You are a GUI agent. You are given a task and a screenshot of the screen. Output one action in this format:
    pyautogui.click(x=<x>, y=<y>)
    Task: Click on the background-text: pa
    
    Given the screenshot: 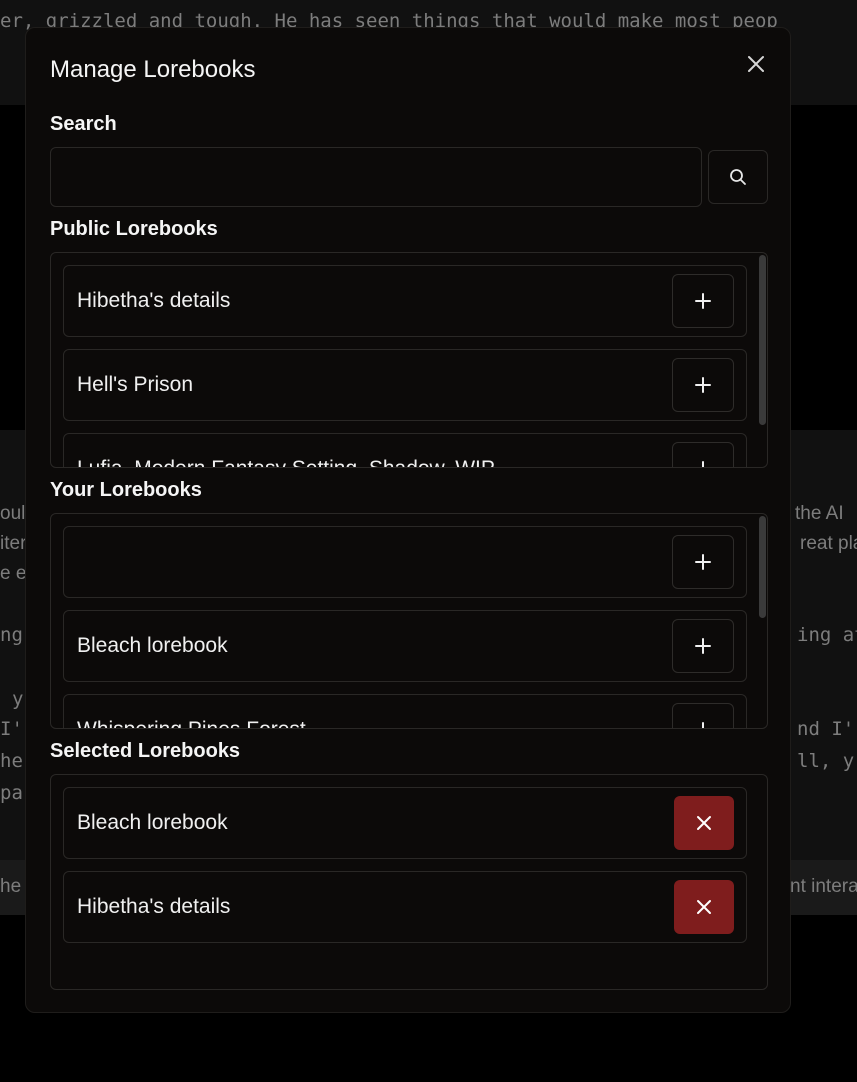 What is the action you would take?
    pyautogui.click(x=11, y=793)
    